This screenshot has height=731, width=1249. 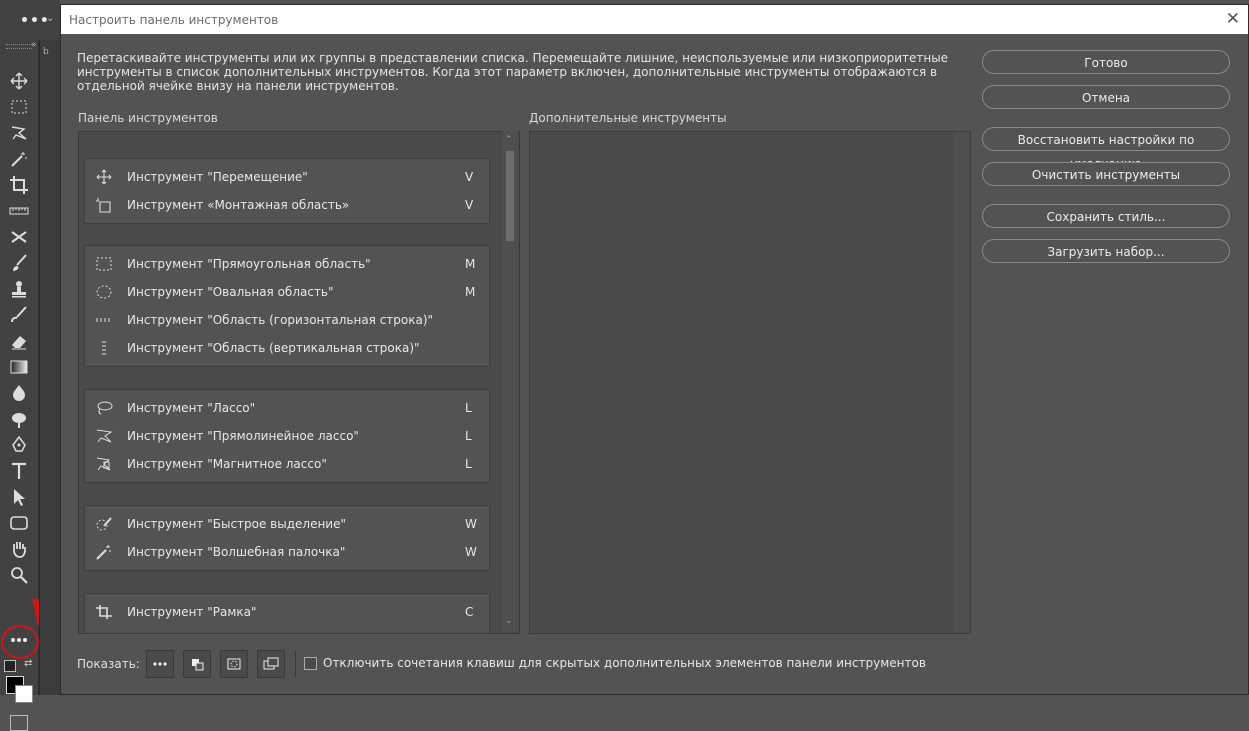 What do you see at coordinates (19, 289) in the screenshot?
I see `stamp-tool-icon` at bounding box center [19, 289].